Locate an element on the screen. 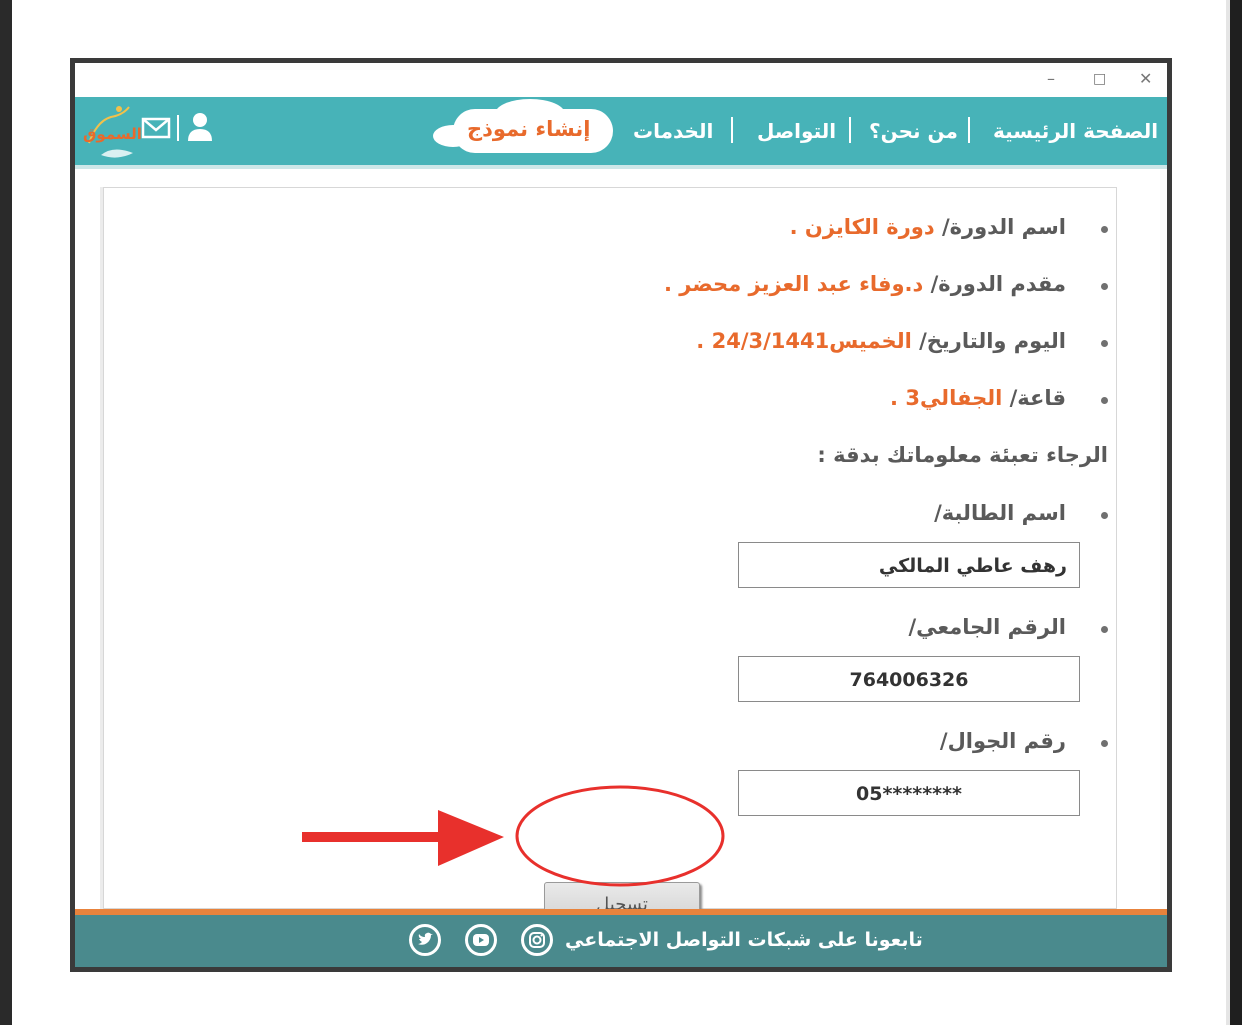 Image resolution: width=1242 pixels, height=1025 pixels. screen-edge-left is located at coordinates (6, 512).